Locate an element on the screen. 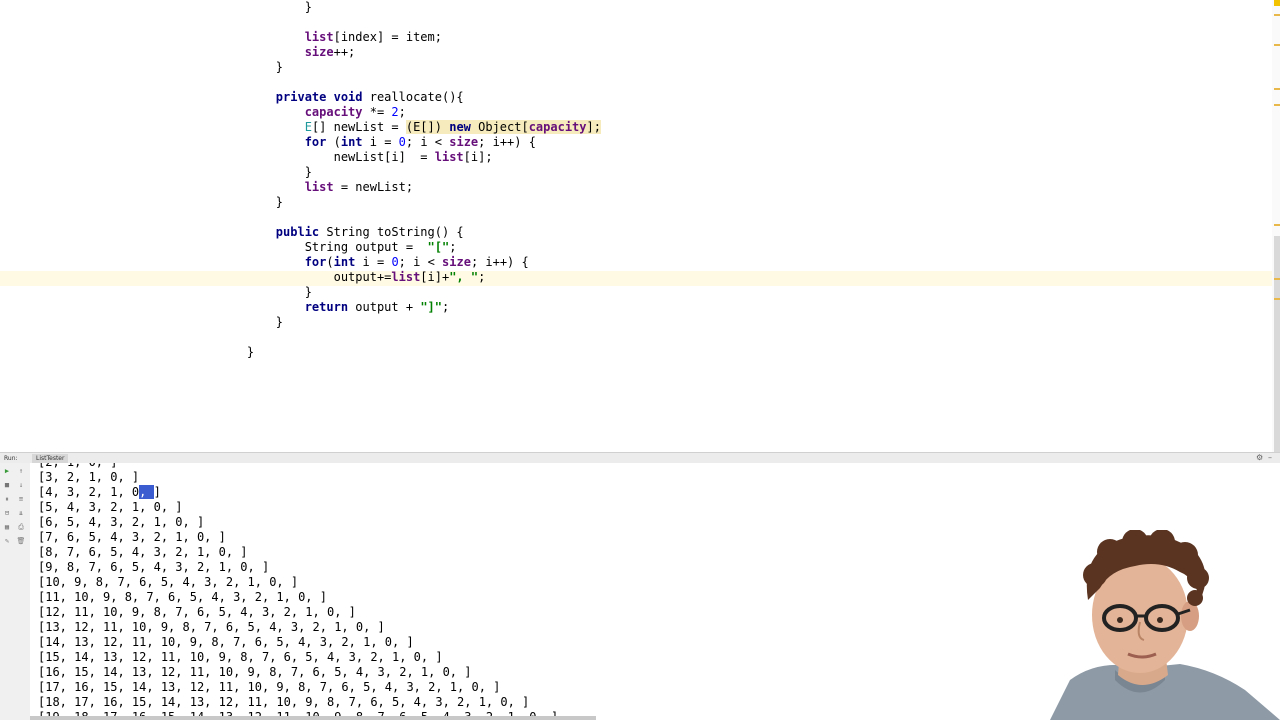 Image resolution: width=1280 pixels, height=720 pixels. run-tab-listtester: ListTester is located at coordinates (50, 458).